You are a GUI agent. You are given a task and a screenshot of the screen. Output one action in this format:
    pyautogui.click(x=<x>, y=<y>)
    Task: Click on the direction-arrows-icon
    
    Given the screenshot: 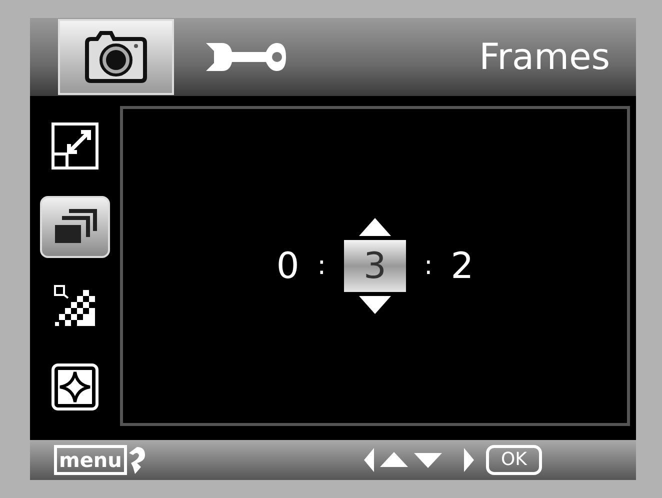 What is the action you would take?
    pyautogui.click(x=420, y=460)
    